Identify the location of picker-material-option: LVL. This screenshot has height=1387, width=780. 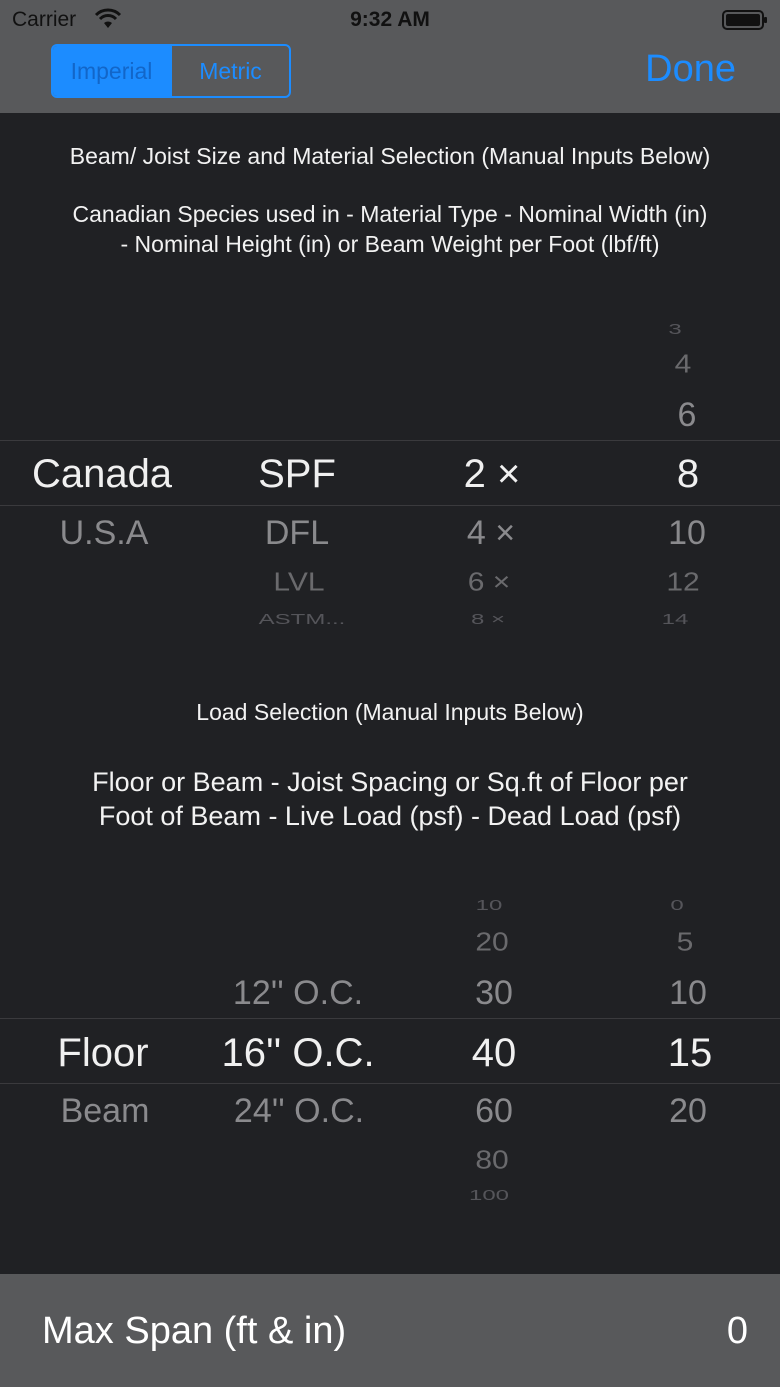
(298, 583).